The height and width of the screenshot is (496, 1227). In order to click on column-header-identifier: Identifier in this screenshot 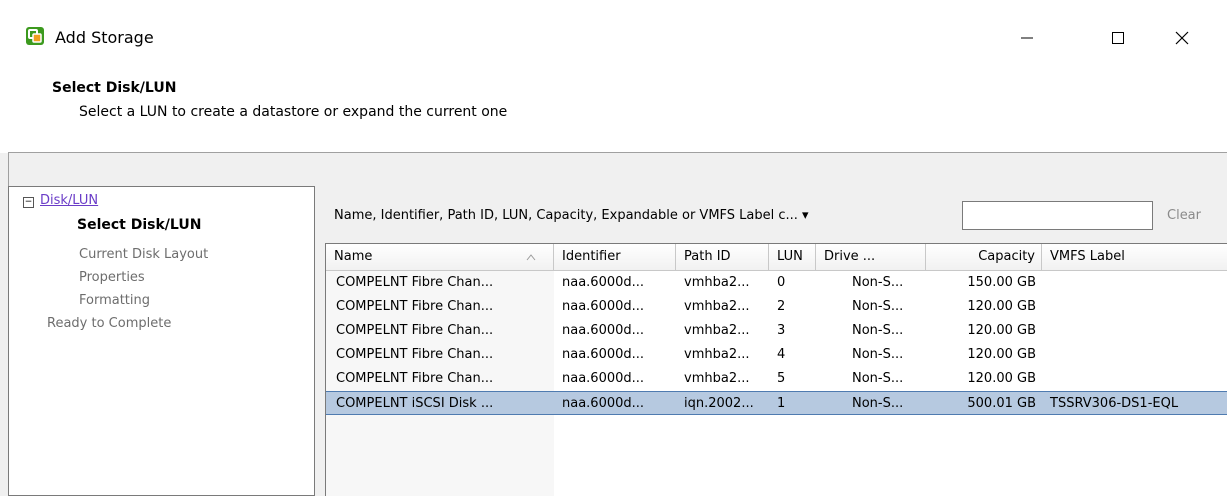, I will do `click(615, 257)`.